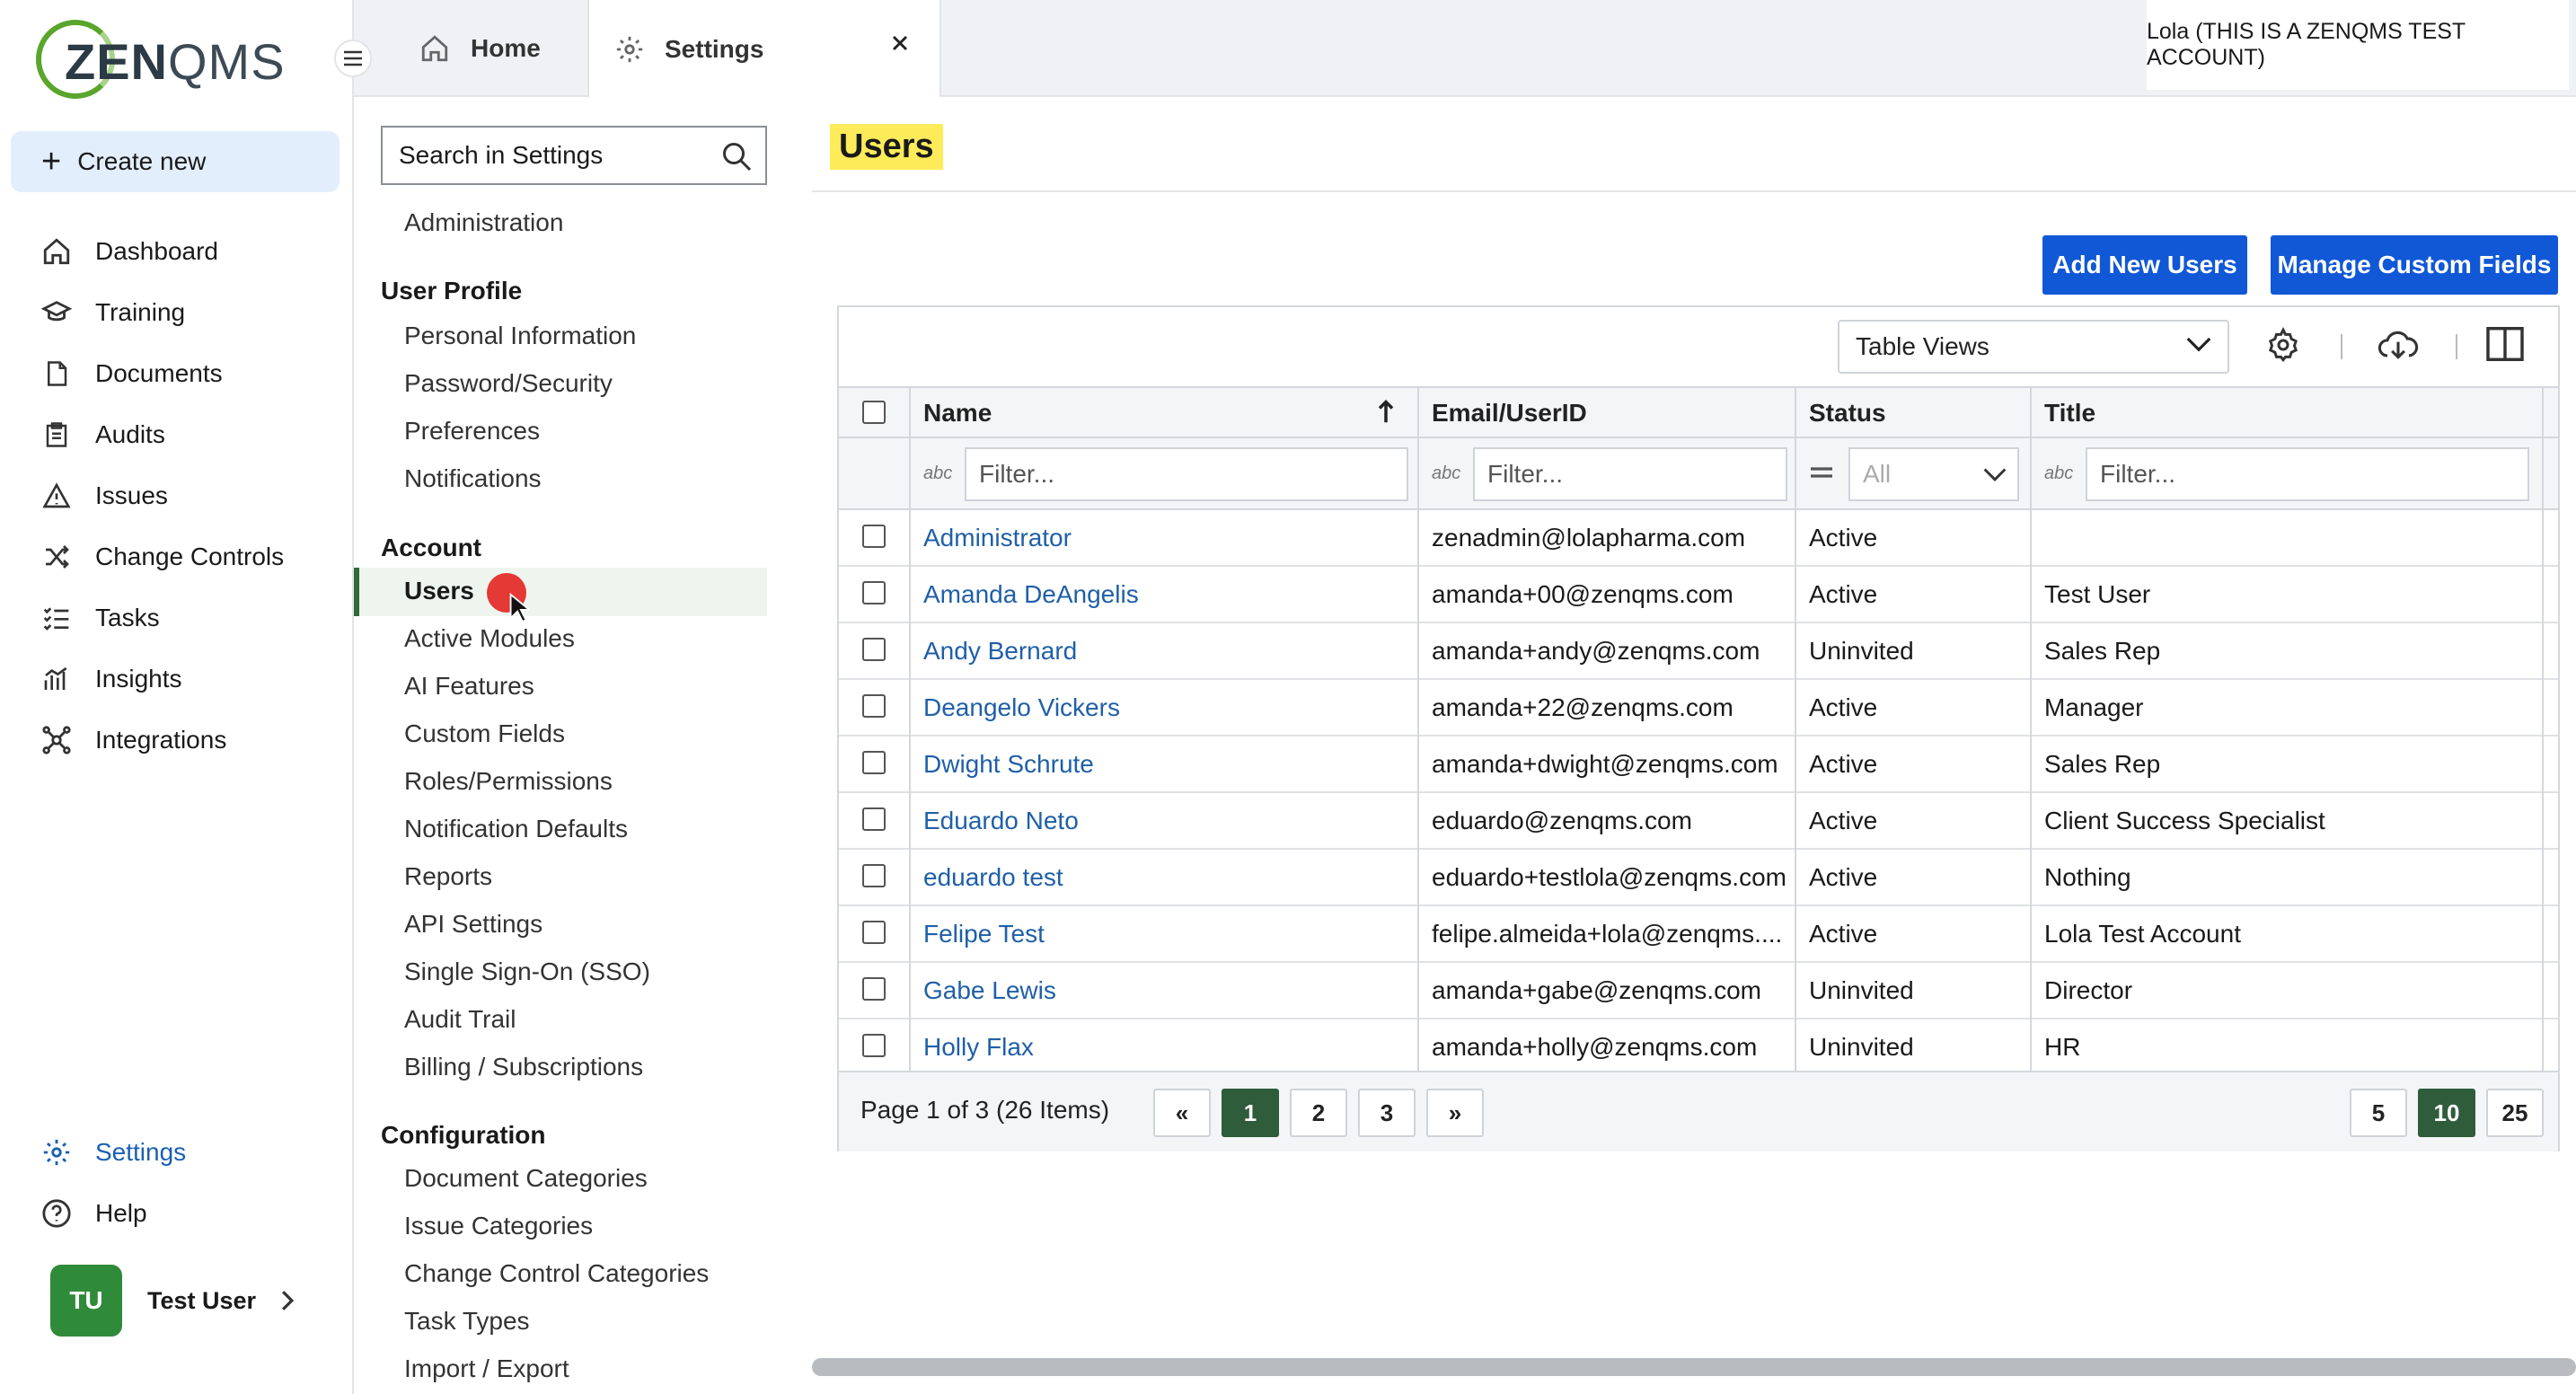 The width and height of the screenshot is (2576, 1394). What do you see at coordinates (489, 638) in the screenshot?
I see `menu-active-modules: Active Modules` at bounding box center [489, 638].